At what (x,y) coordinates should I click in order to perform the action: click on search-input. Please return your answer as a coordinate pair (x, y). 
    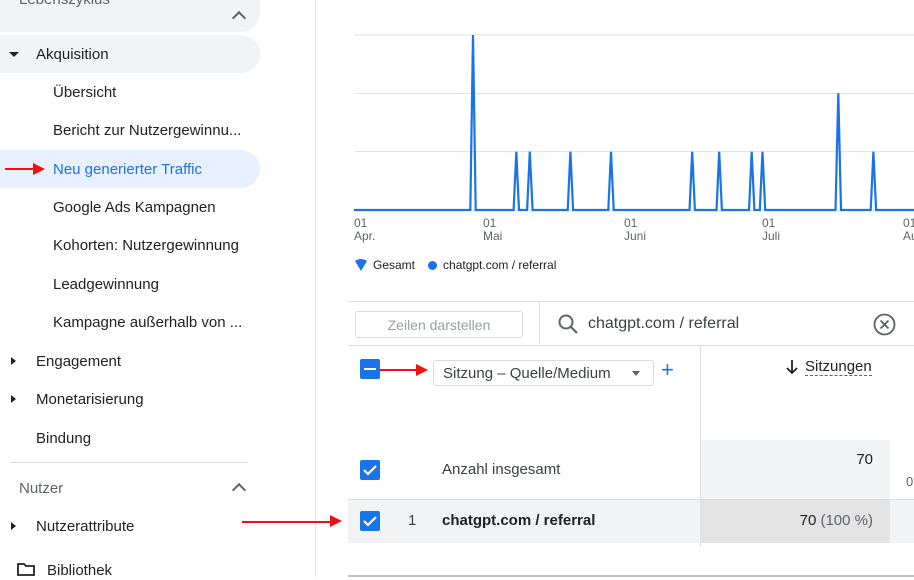
    Looking at the image, I should click on (723, 323).